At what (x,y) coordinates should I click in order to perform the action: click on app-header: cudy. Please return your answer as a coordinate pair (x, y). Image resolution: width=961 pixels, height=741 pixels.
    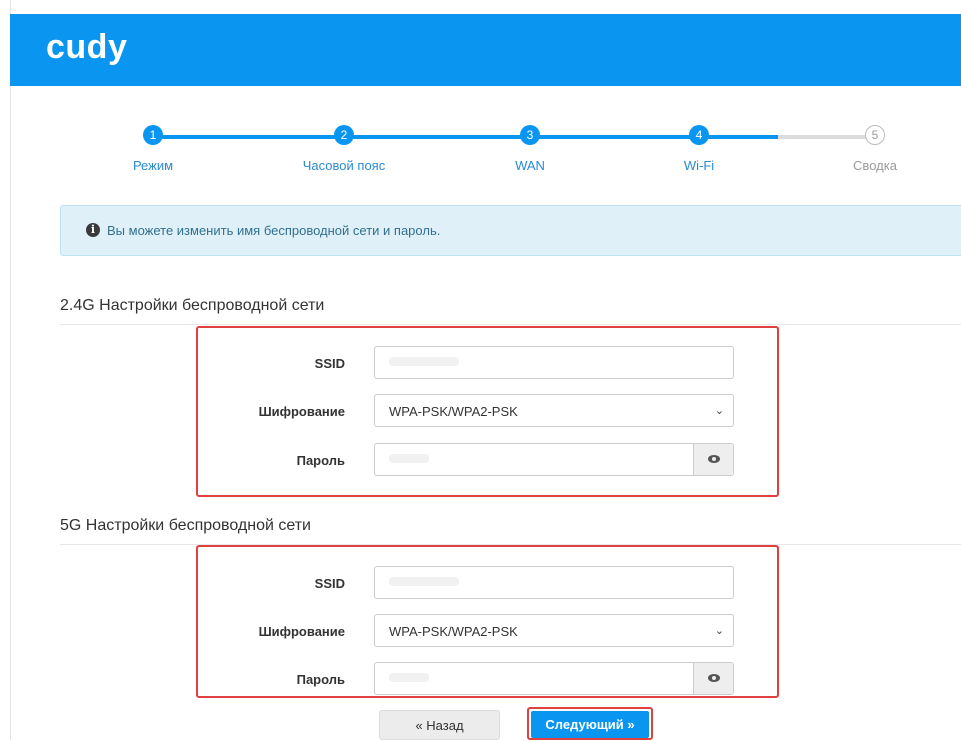
    Looking at the image, I should click on (485, 50).